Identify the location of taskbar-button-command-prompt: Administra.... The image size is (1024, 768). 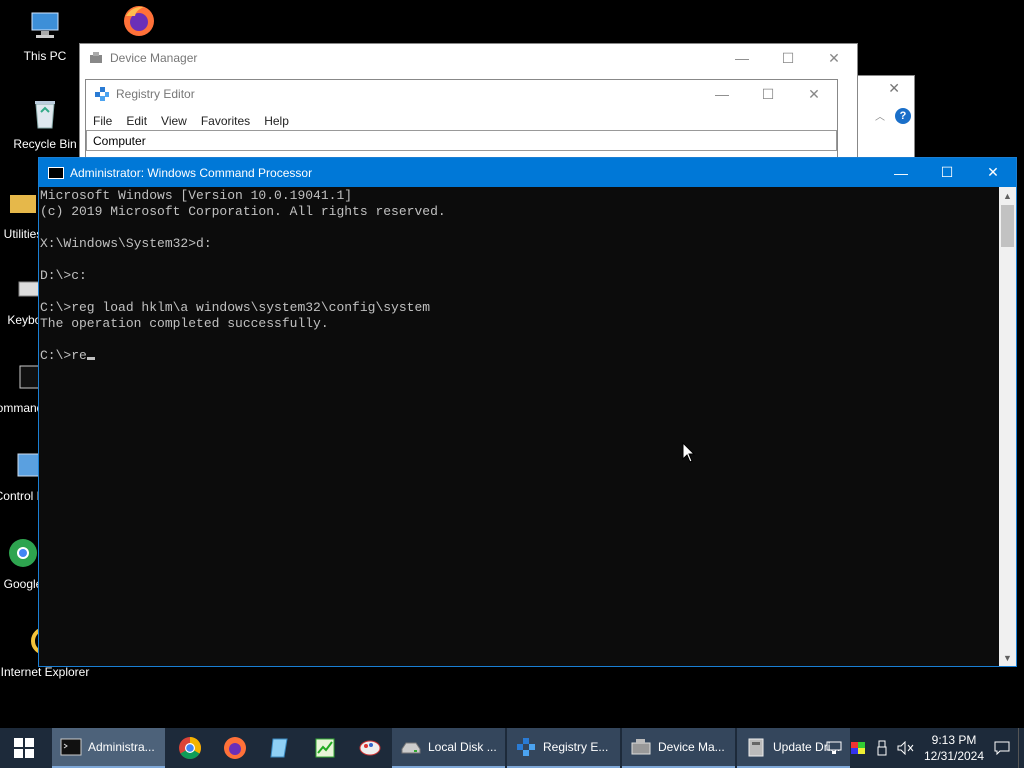
(108, 748).